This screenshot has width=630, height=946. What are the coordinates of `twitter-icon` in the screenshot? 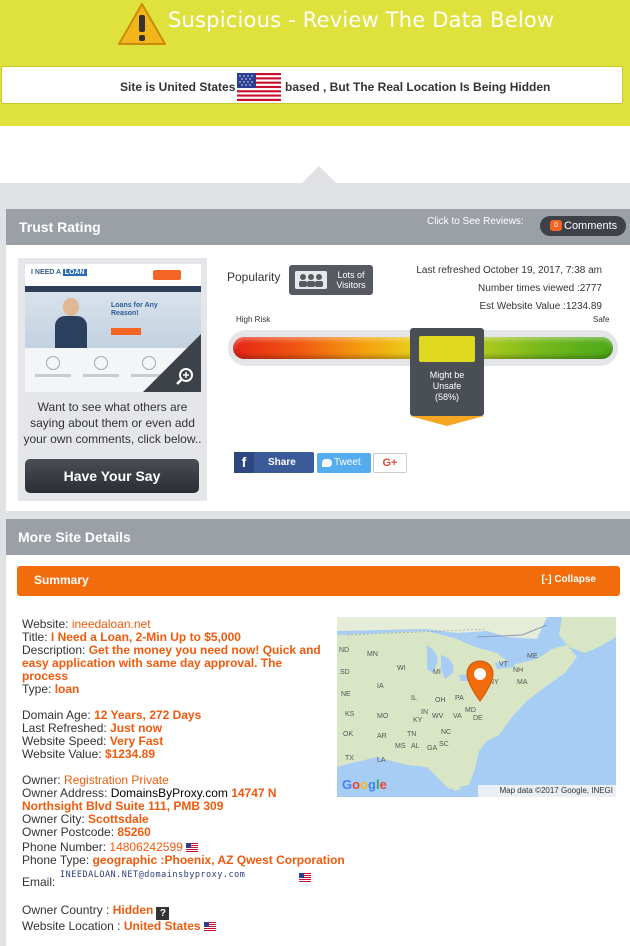 It's located at (327, 463).